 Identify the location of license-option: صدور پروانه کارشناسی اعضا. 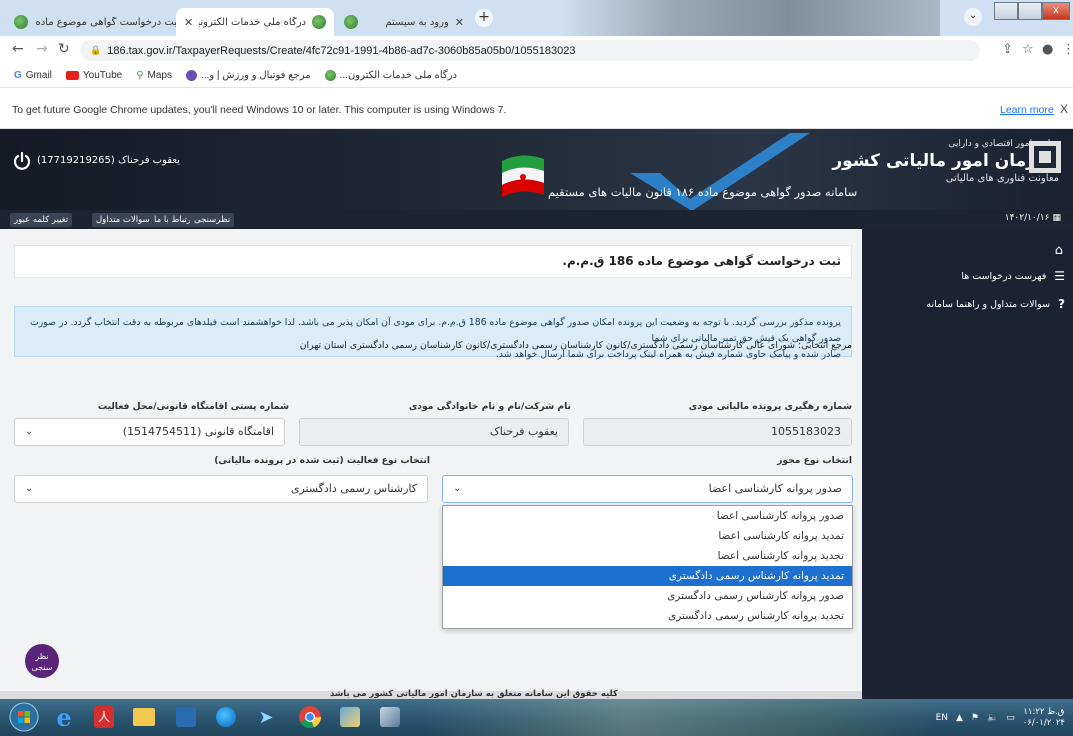
(647, 516).